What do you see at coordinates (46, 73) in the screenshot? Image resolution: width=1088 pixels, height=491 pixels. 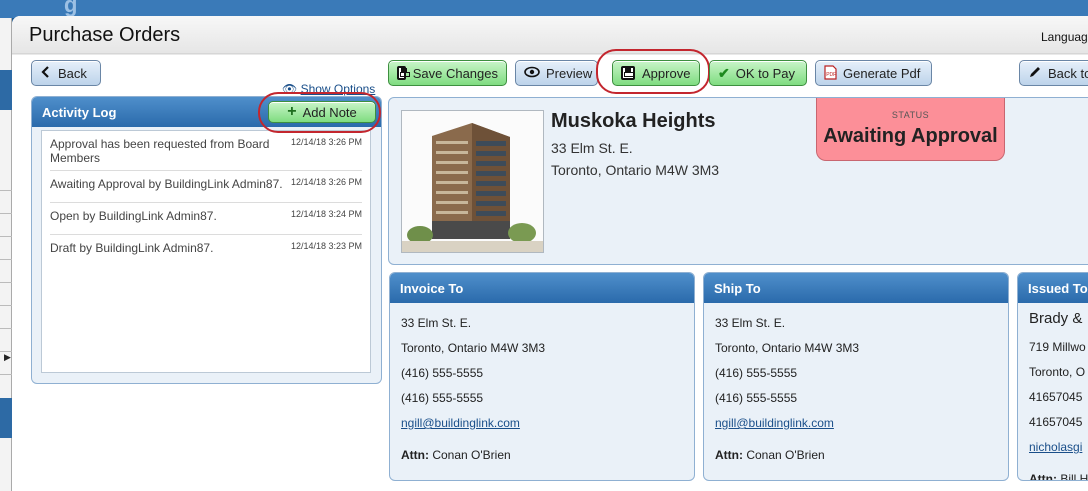 I see `back-arrow-icon` at bounding box center [46, 73].